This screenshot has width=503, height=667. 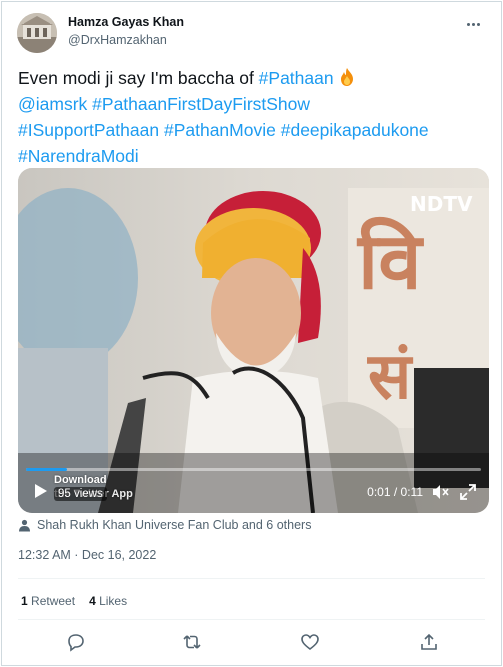 What do you see at coordinates (296, 78) in the screenshot?
I see `hashtag-link: #Pathaan` at bounding box center [296, 78].